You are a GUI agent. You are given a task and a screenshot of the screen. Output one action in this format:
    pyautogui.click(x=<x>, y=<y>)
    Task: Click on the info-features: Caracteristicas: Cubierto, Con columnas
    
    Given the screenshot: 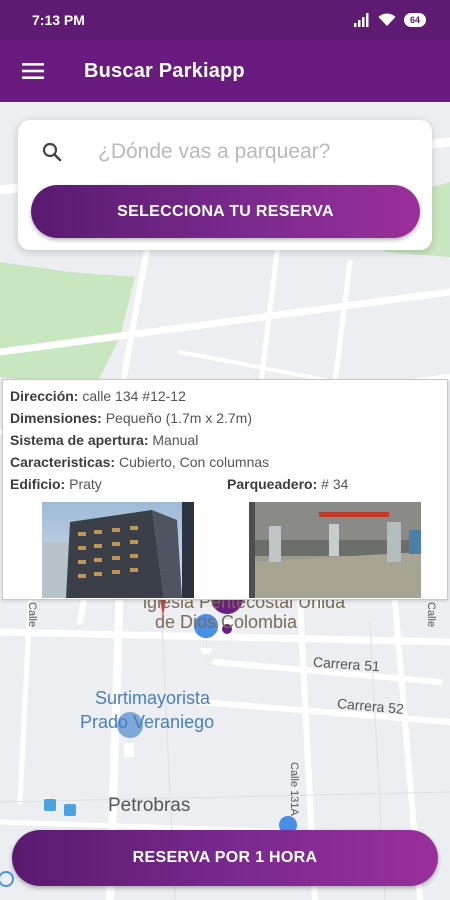 What is the action you would take?
    pyautogui.click(x=139, y=462)
    